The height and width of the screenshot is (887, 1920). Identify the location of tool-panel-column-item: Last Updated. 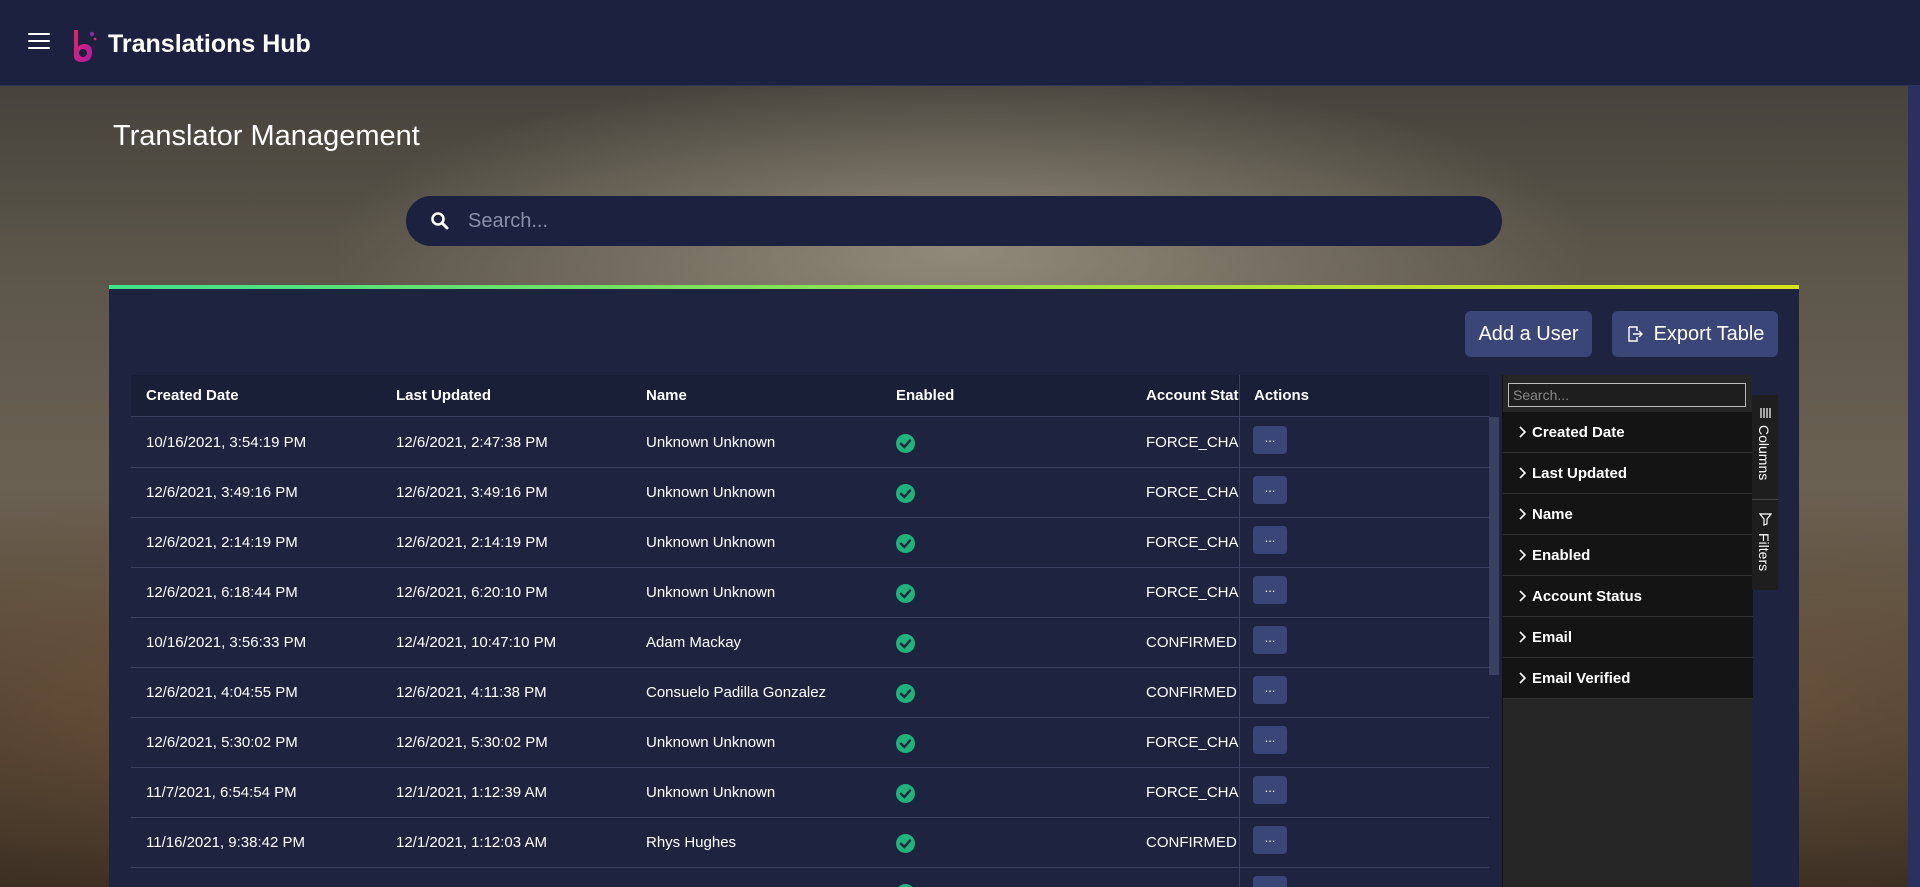
(1628, 473).